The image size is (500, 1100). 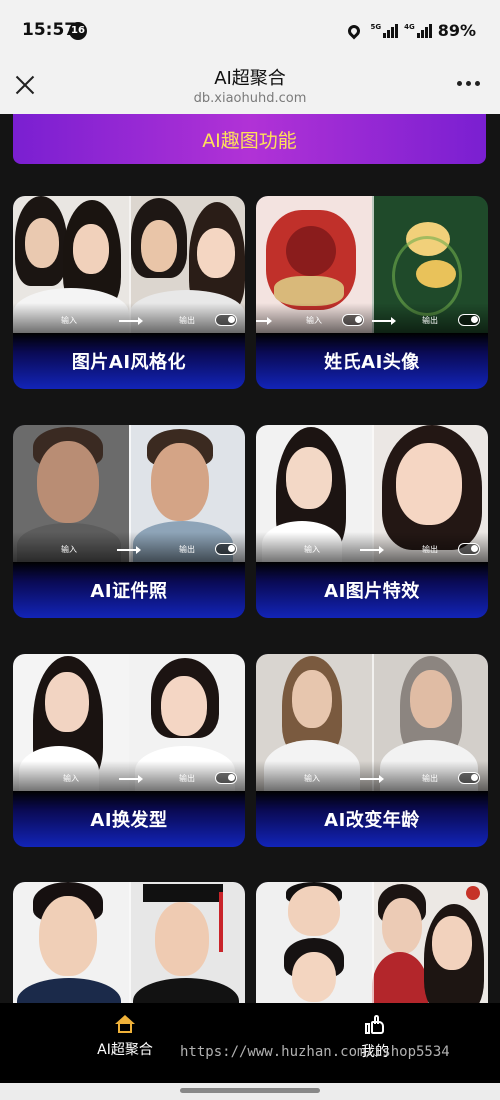 I want to click on feature-banner-button: AI趣图功能, so click(x=249, y=139).